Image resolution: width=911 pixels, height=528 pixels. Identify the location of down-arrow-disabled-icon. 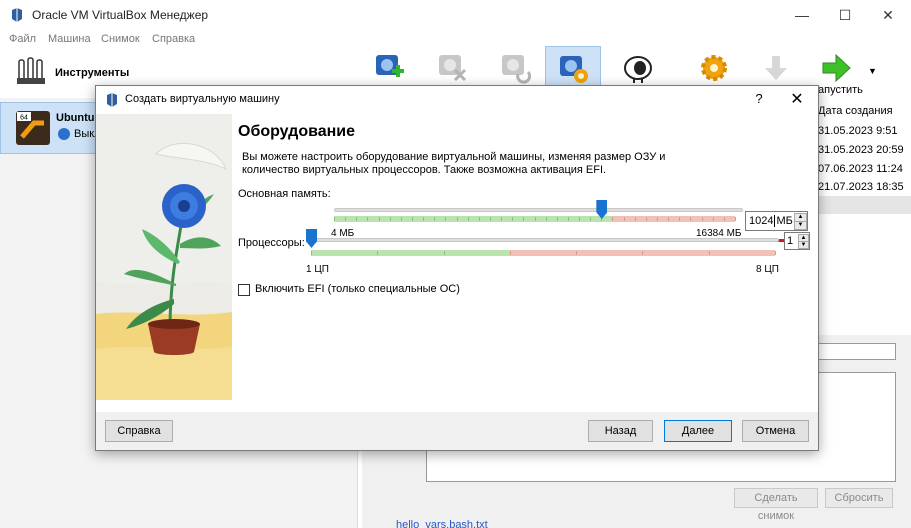
(776, 68).